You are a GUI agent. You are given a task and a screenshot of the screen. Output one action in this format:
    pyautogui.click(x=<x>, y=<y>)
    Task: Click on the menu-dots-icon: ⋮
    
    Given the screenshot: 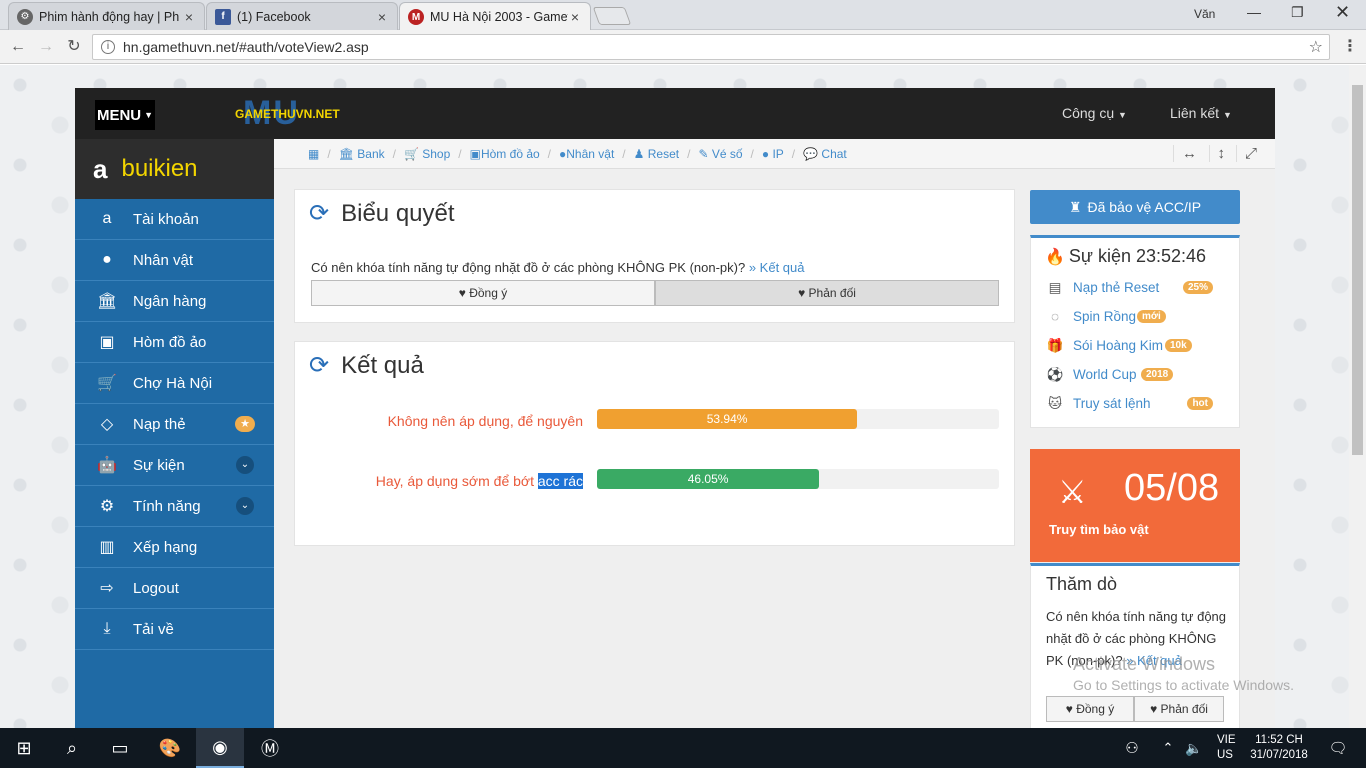 What is the action you would take?
    pyautogui.click(x=1350, y=47)
    